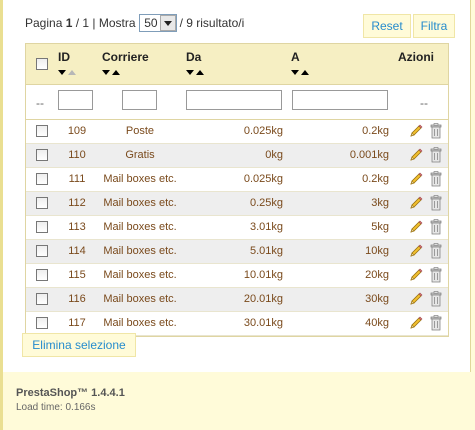 This screenshot has height=430, width=475. What do you see at coordinates (77, 203) in the screenshot?
I see `cell-id: 112` at bounding box center [77, 203].